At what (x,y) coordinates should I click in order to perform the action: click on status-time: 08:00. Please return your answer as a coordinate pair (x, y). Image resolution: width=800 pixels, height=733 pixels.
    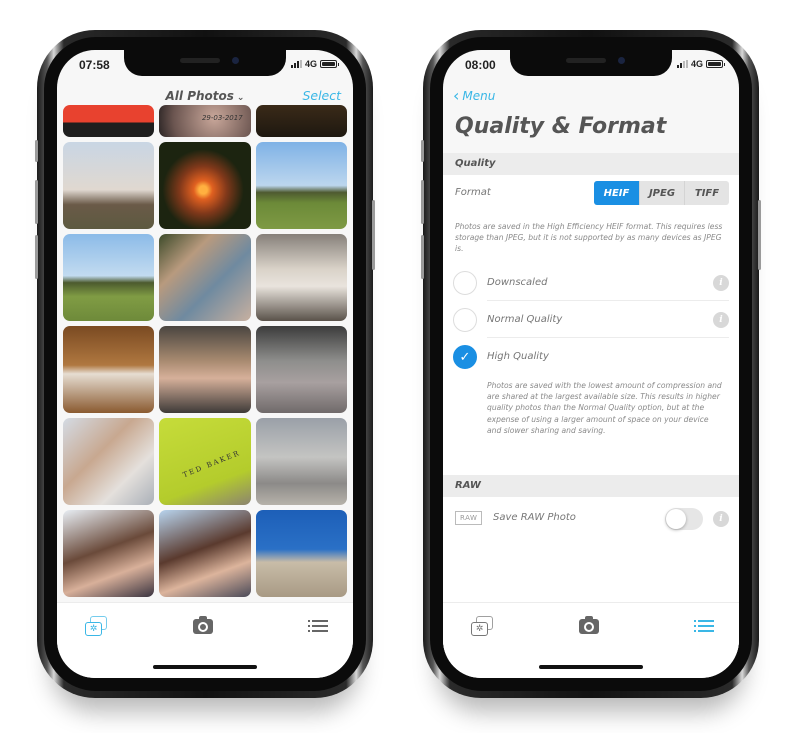
    Looking at the image, I should click on (480, 65).